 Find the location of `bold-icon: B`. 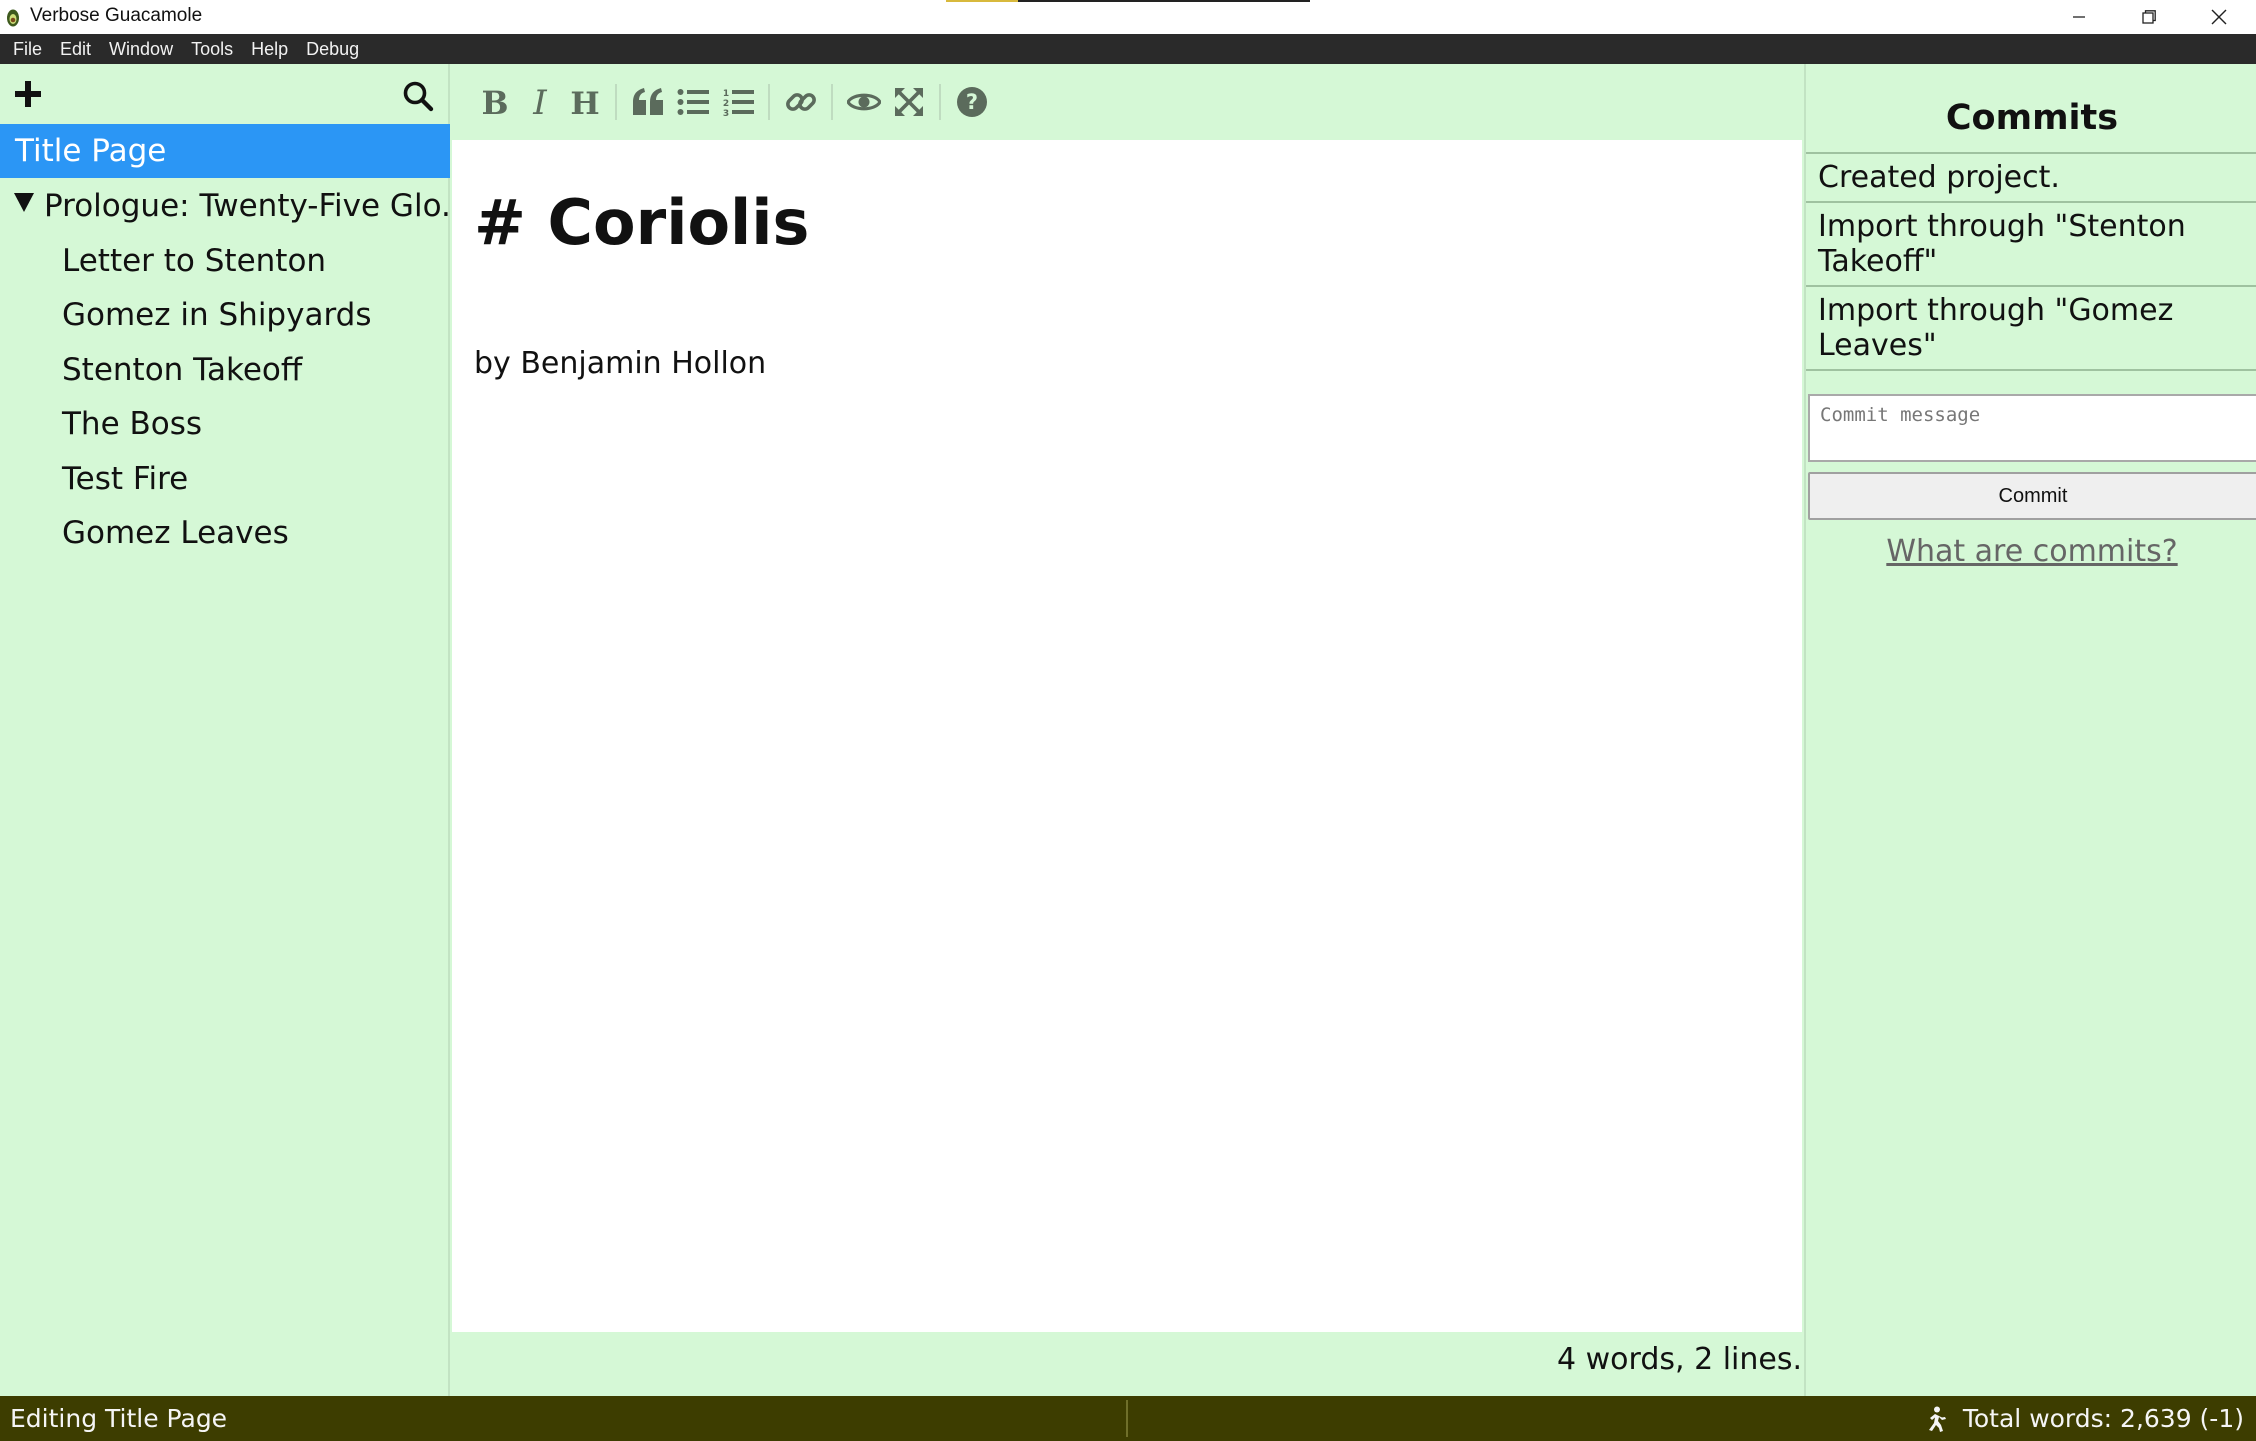

bold-icon: B is located at coordinates (494, 102).